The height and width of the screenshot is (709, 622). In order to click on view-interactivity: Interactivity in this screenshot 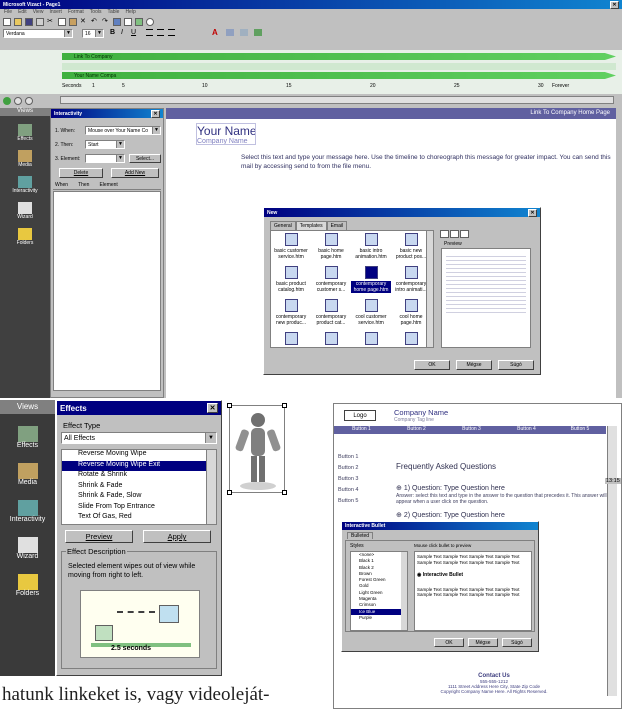, I will do `click(27, 511)`.